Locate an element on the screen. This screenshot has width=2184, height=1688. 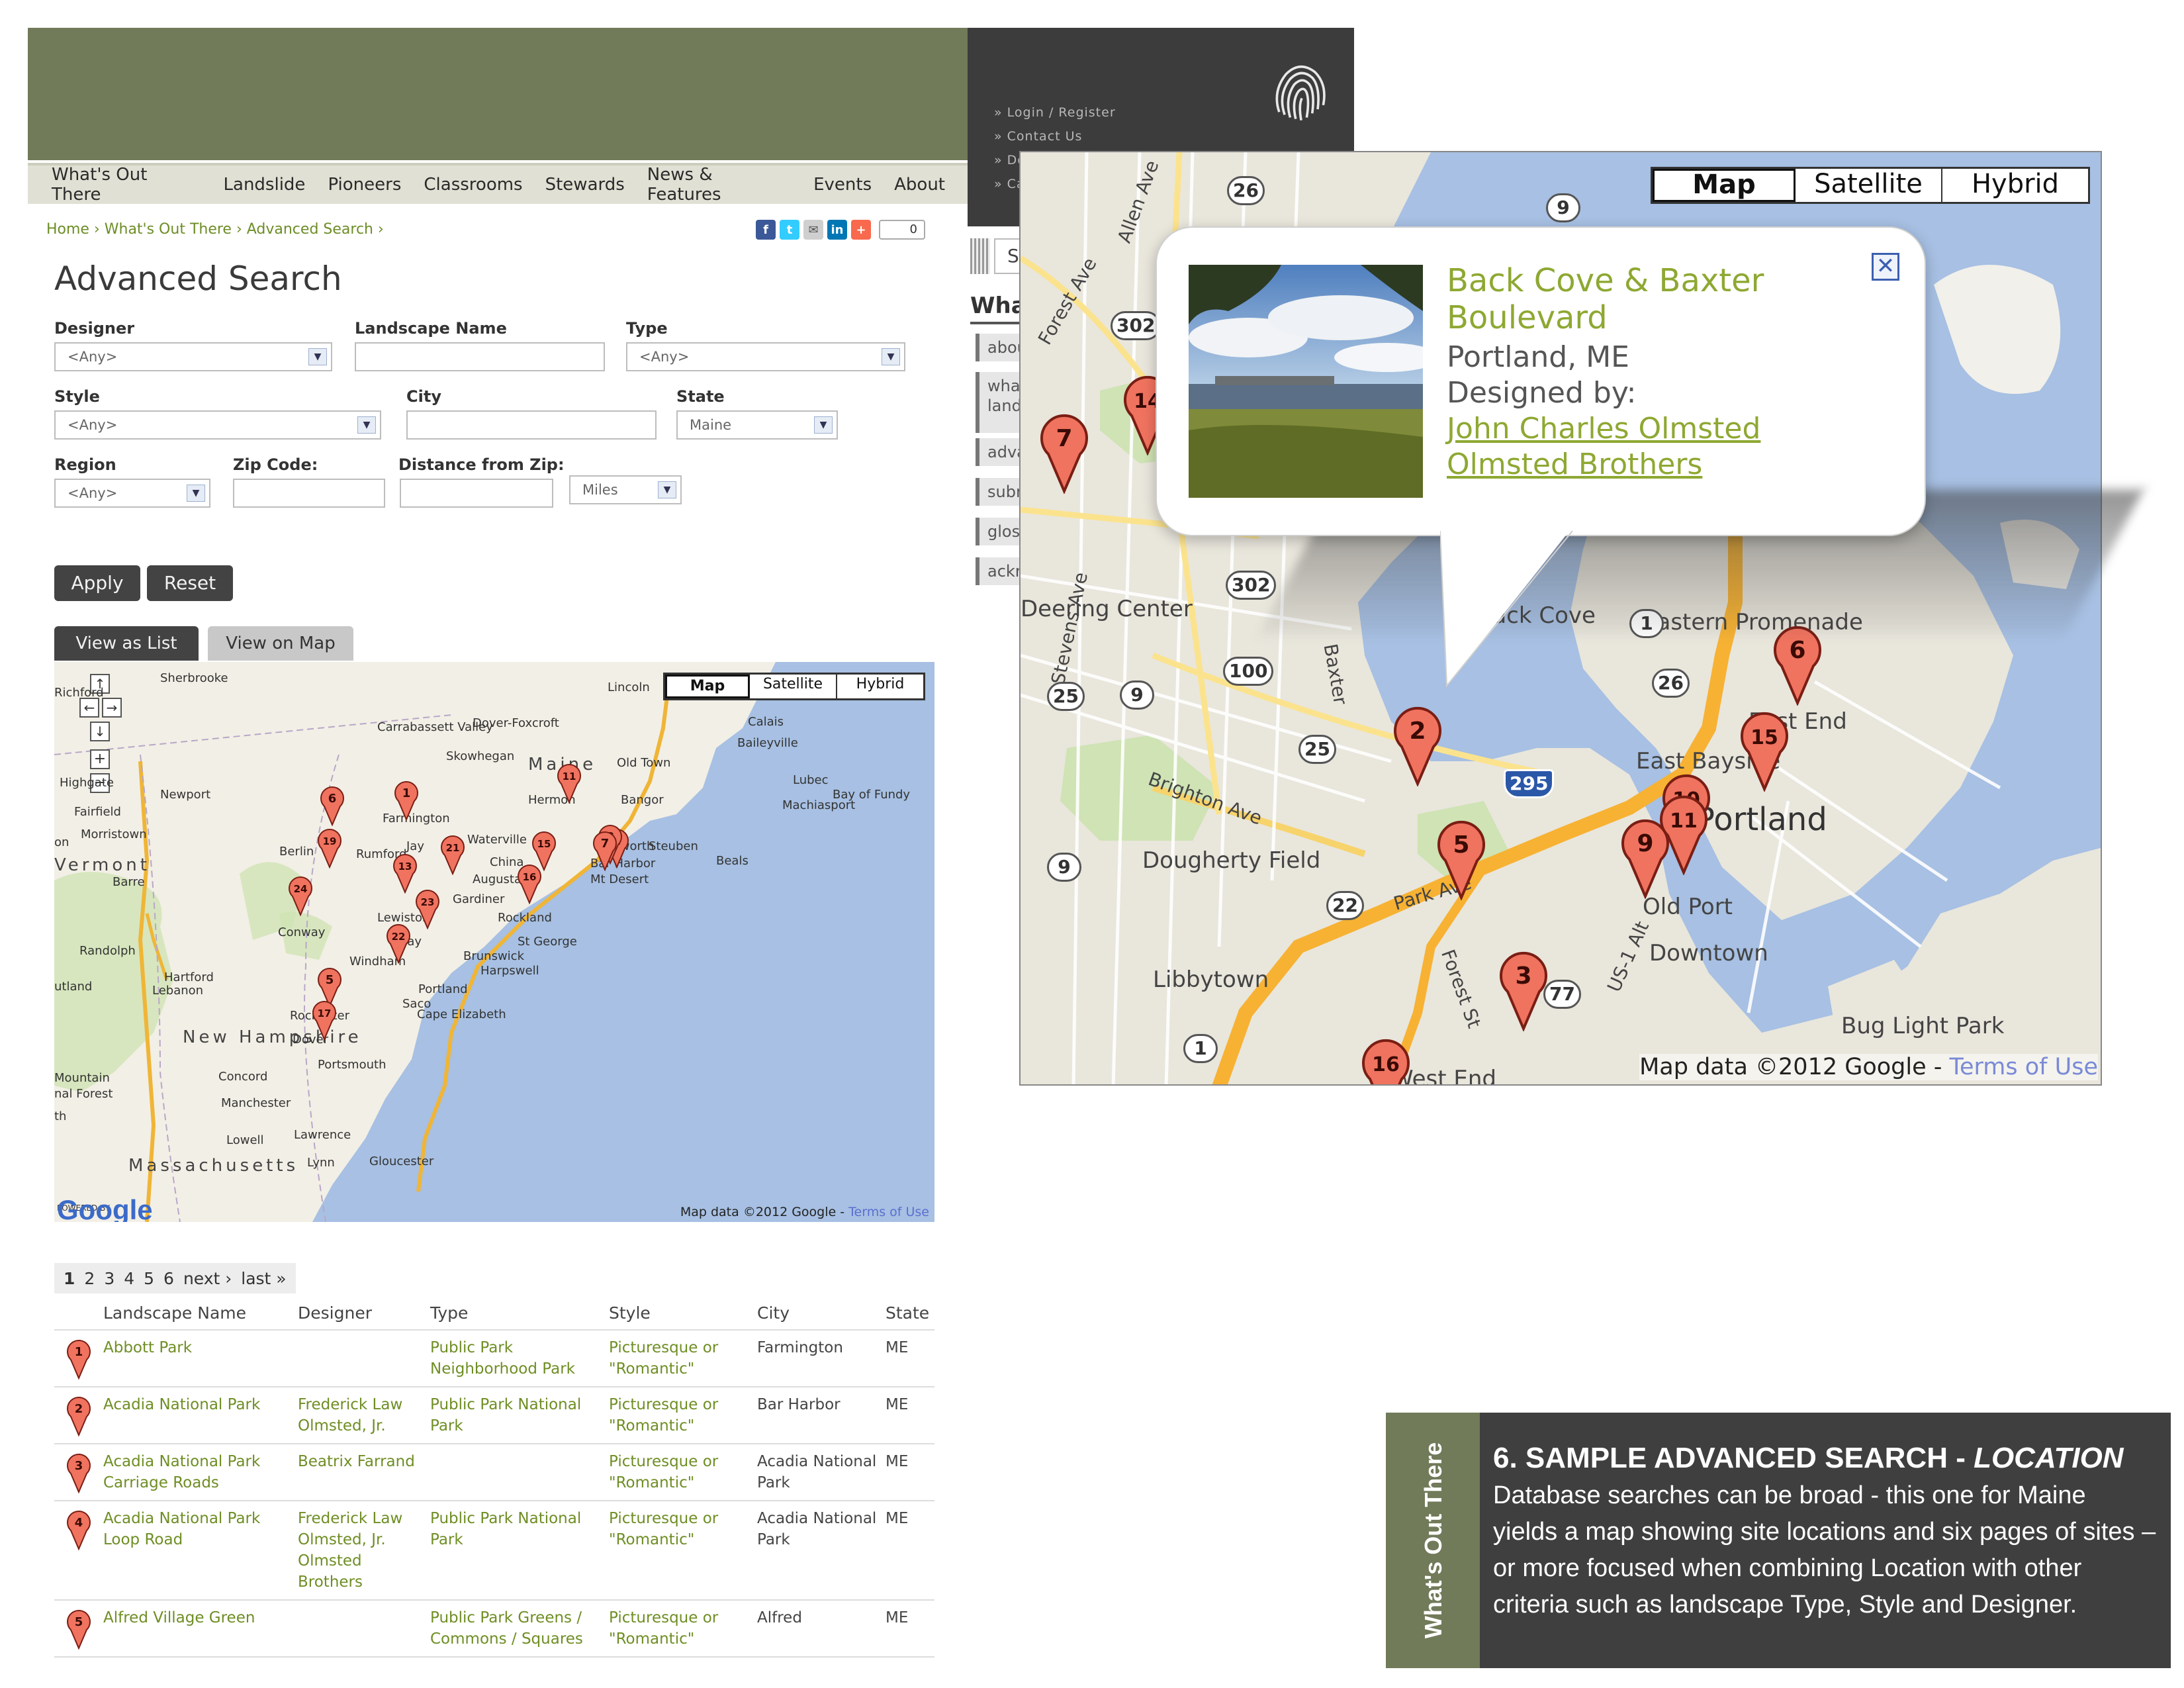
nav-whats-out-there: What's Out There is located at coordinates (127, 185).